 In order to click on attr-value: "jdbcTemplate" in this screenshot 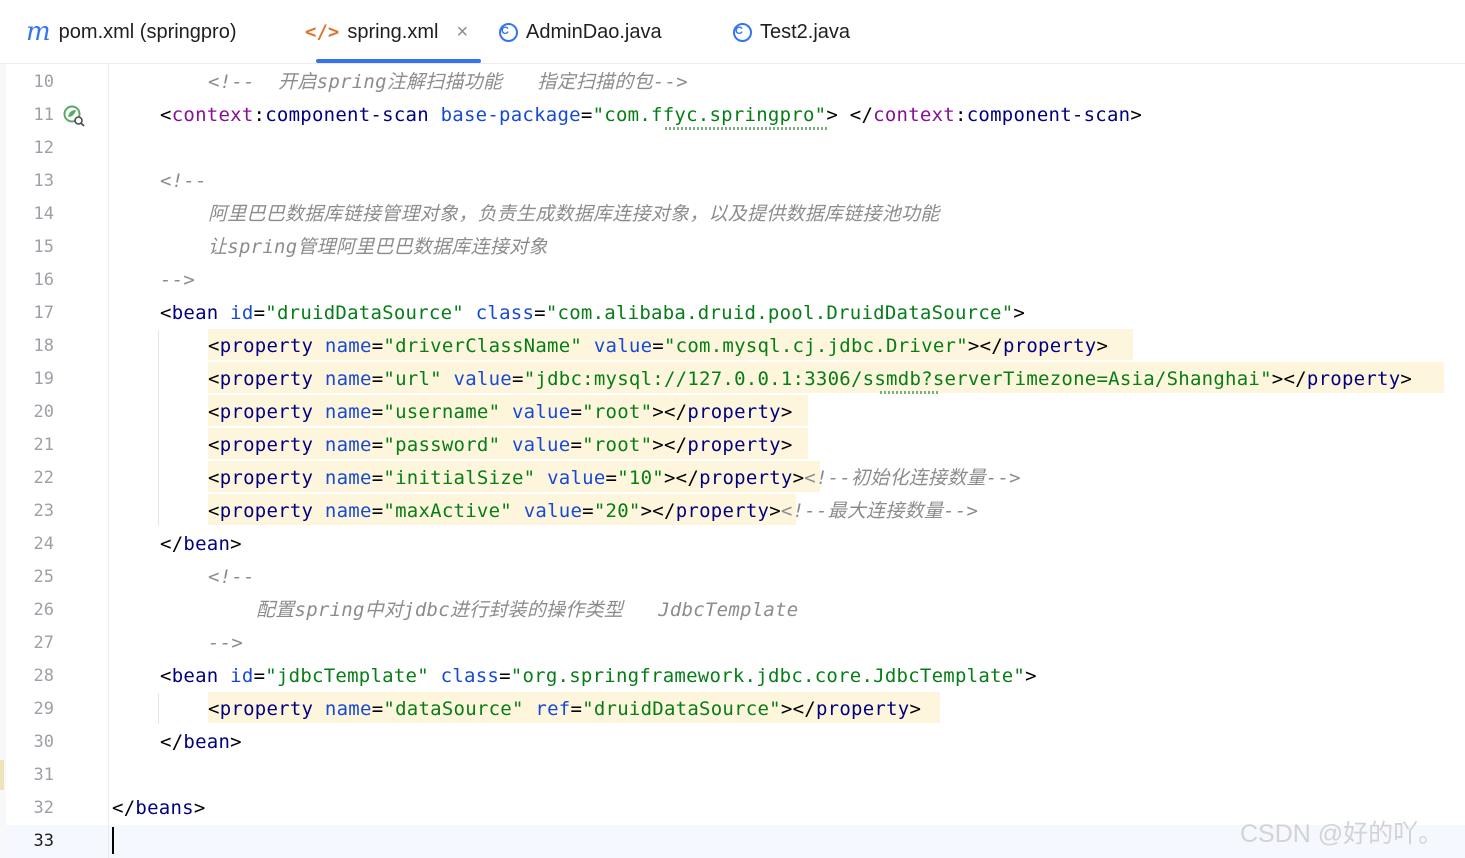, I will do `click(347, 676)`.